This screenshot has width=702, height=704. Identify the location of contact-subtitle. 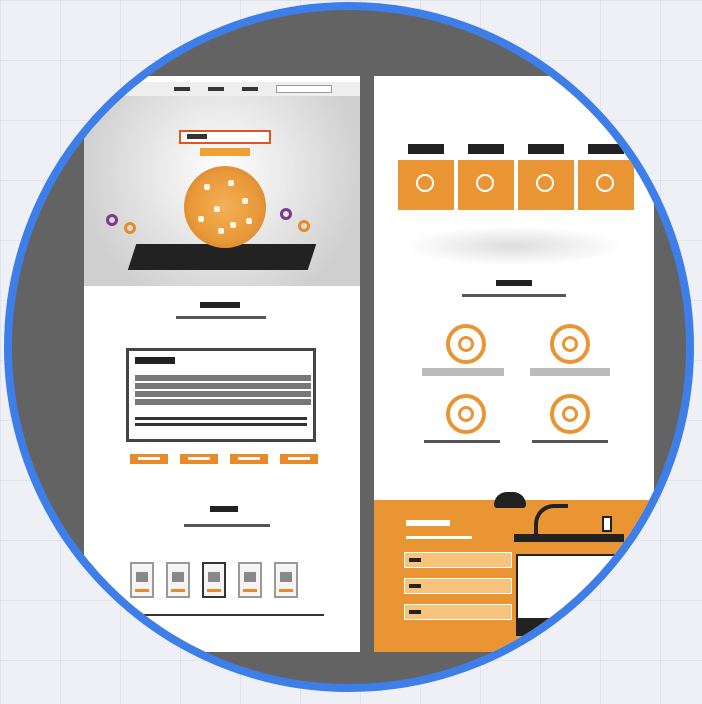
(439, 537).